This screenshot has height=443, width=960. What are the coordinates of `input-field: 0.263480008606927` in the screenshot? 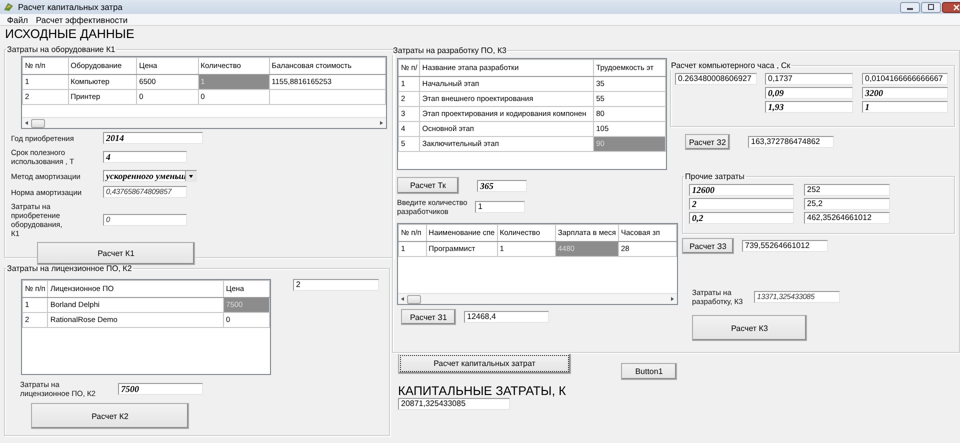 It's located at (716, 79).